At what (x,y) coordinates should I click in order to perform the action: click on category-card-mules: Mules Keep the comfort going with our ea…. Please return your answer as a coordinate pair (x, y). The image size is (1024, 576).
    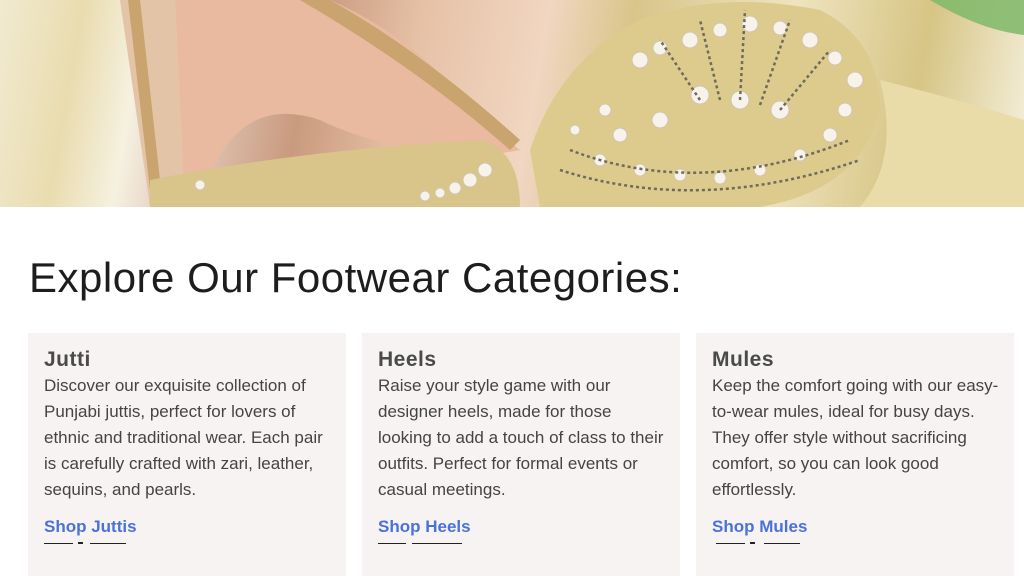
    Looking at the image, I should click on (855, 454).